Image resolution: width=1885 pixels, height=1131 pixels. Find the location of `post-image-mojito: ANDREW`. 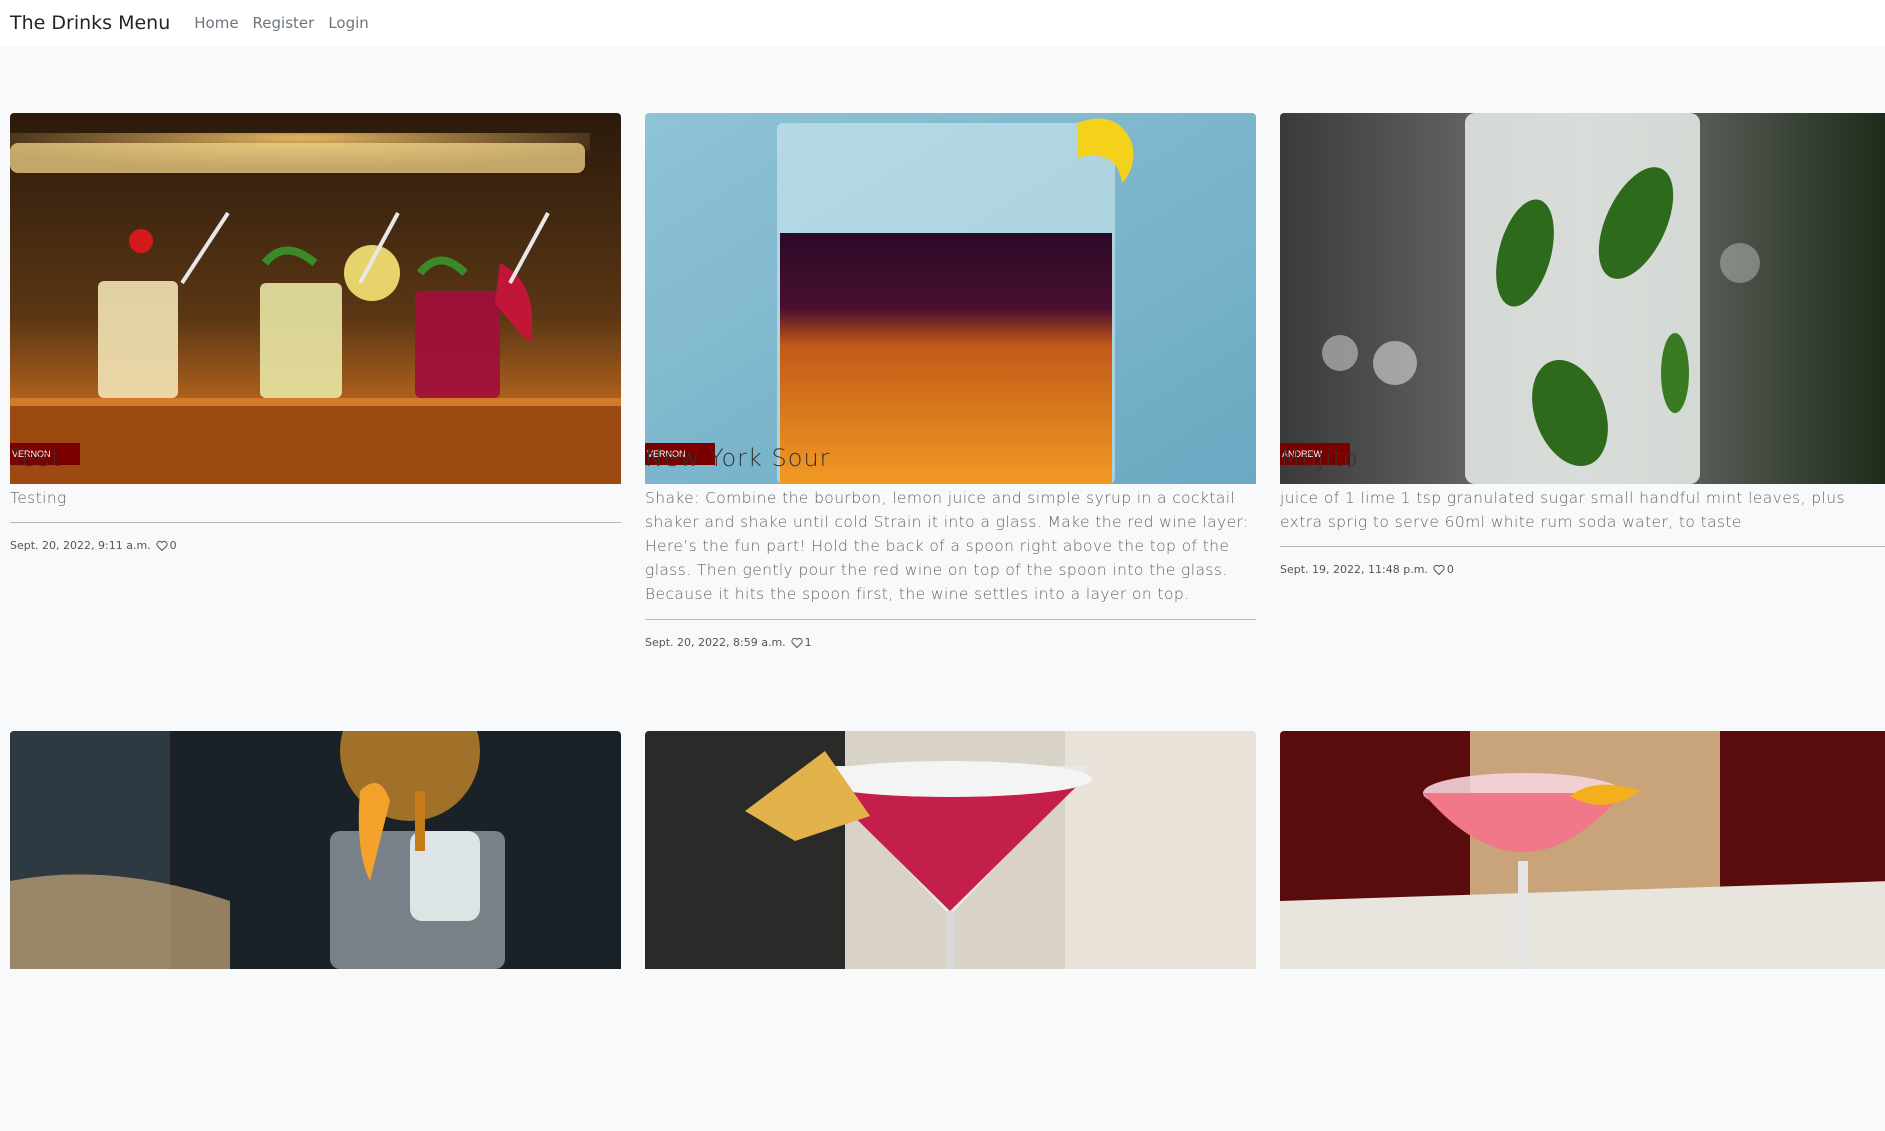

post-image-mojito: ANDREW is located at coordinates (1582, 298).